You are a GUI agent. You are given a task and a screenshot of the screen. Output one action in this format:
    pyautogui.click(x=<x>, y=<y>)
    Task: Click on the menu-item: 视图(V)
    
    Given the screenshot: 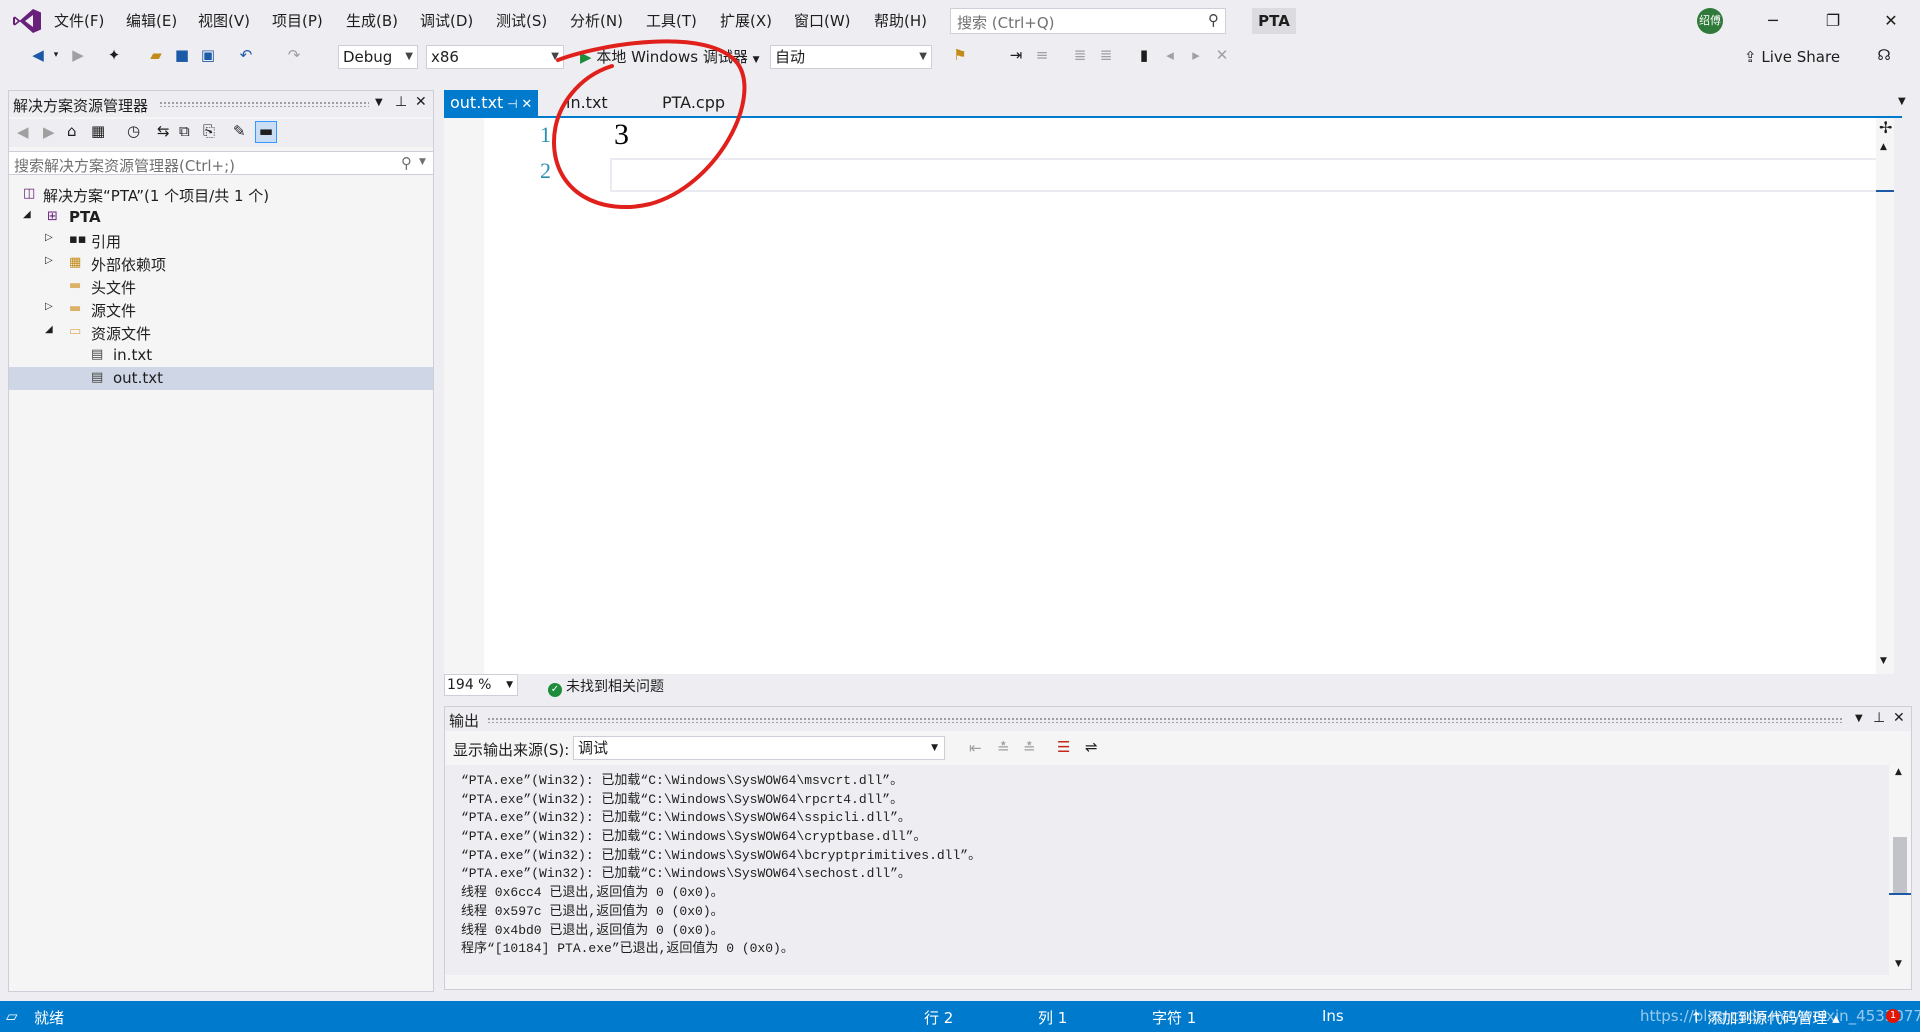 What is the action you would take?
    pyautogui.click(x=224, y=20)
    